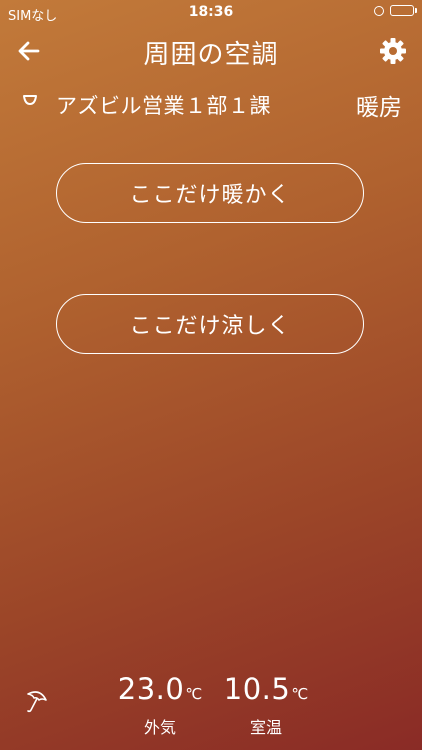  I want to click on room-temp-label: 室温, so click(265, 727).